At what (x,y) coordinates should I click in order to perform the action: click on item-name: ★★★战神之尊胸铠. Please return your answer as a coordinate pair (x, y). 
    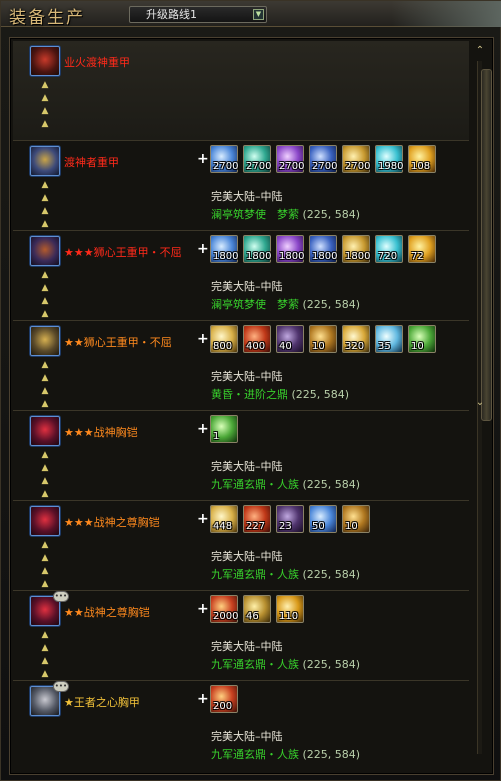
    Looking at the image, I should click on (112, 522).